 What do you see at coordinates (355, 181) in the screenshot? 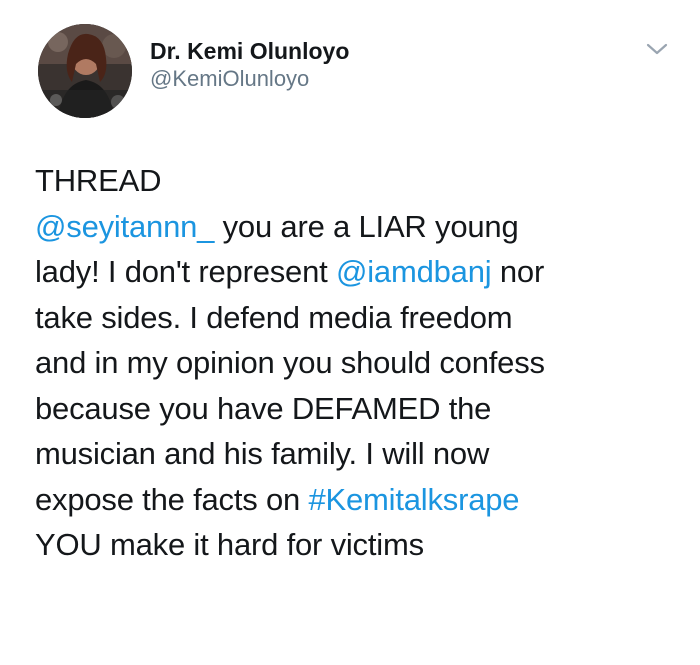
I see `tweet-line: THREAD` at bounding box center [355, 181].